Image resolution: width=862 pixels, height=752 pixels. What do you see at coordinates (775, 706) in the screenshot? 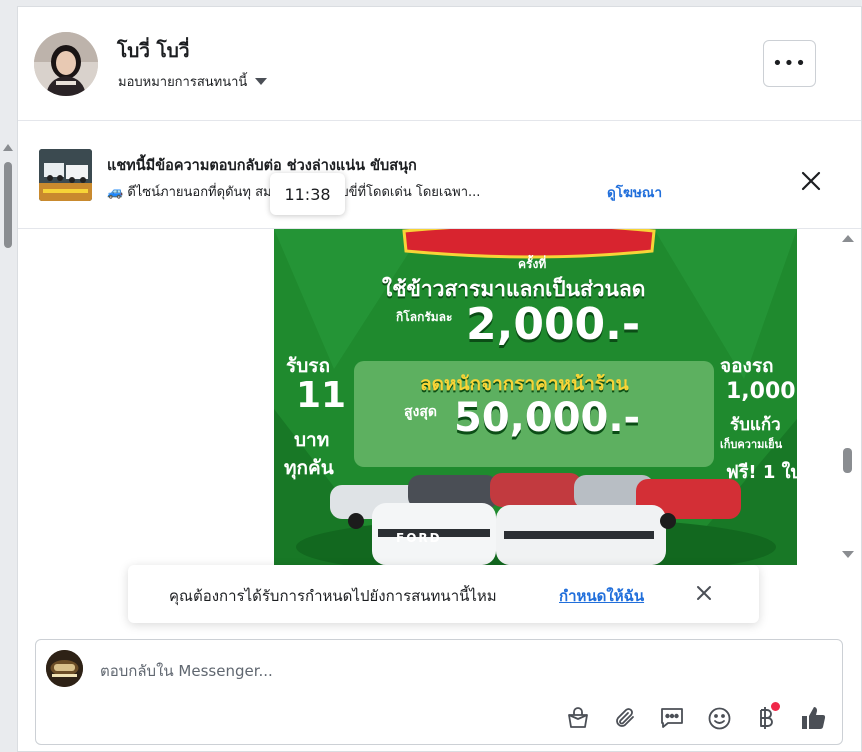
I see `notification-dot` at bounding box center [775, 706].